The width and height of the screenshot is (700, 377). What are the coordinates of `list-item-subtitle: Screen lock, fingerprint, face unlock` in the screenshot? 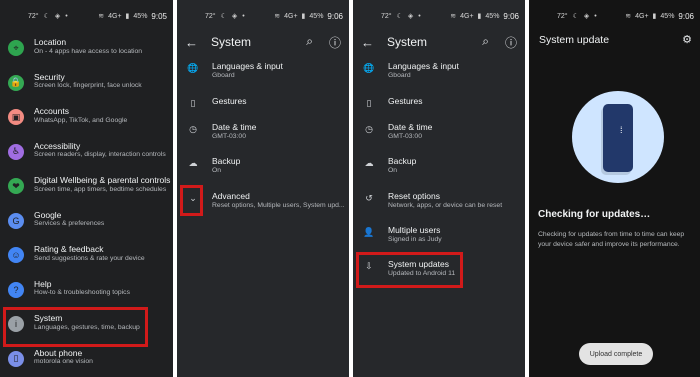 It's located at (88, 86).